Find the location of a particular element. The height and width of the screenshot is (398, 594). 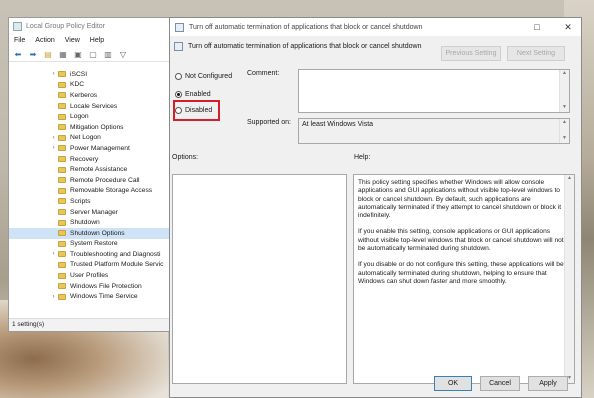

forward-arrow-icon: ➡ is located at coordinates (33, 54).